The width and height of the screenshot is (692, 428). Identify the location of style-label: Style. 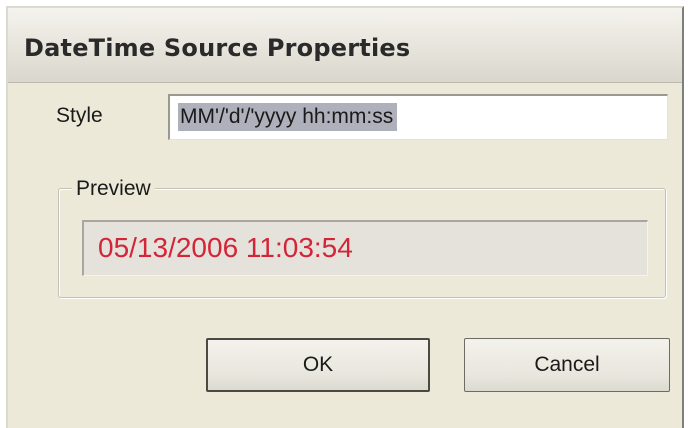
(79, 115).